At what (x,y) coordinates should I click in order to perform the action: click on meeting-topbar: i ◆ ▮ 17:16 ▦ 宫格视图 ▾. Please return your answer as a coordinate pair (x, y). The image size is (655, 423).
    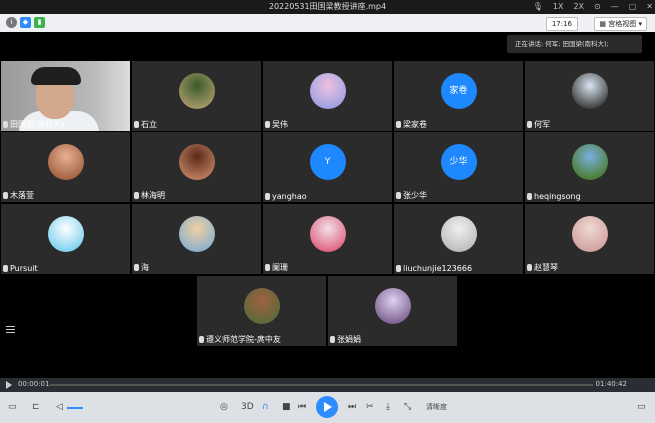
    Looking at the image, I should click on (327, 23).